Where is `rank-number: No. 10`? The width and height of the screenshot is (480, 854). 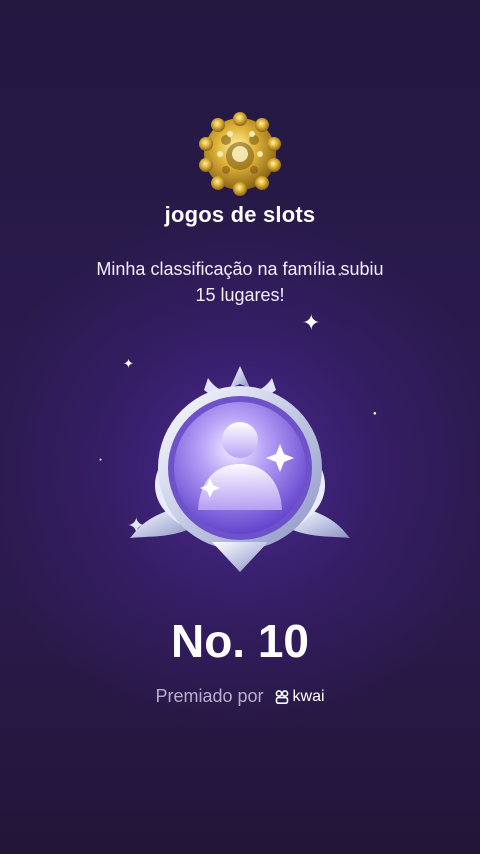
rank-number: No. 10 is located at coordinates (240, 641).